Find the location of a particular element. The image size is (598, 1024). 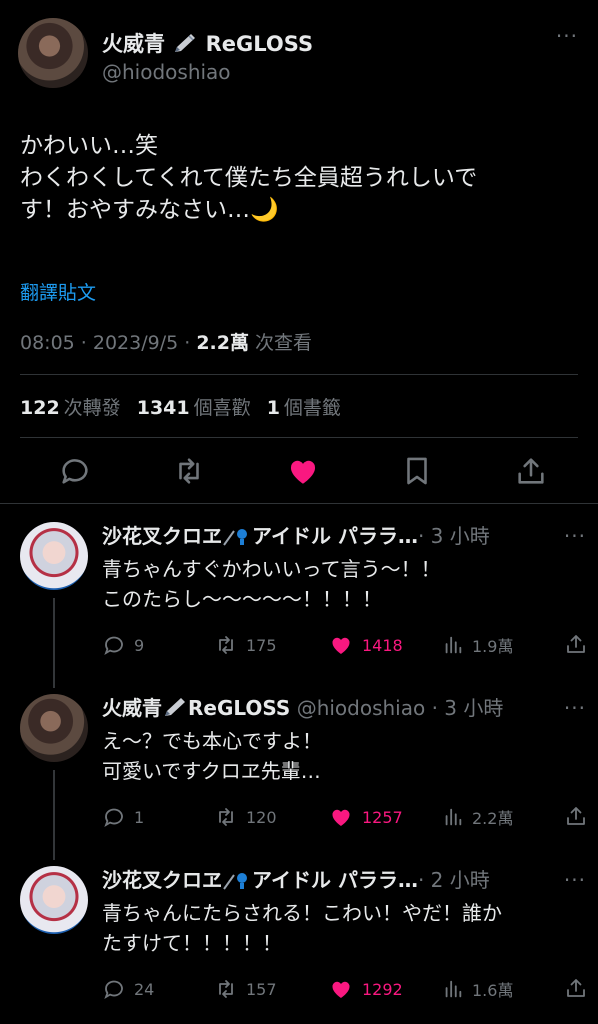

views-label: 次查看 is located at coordinates (281, 343).